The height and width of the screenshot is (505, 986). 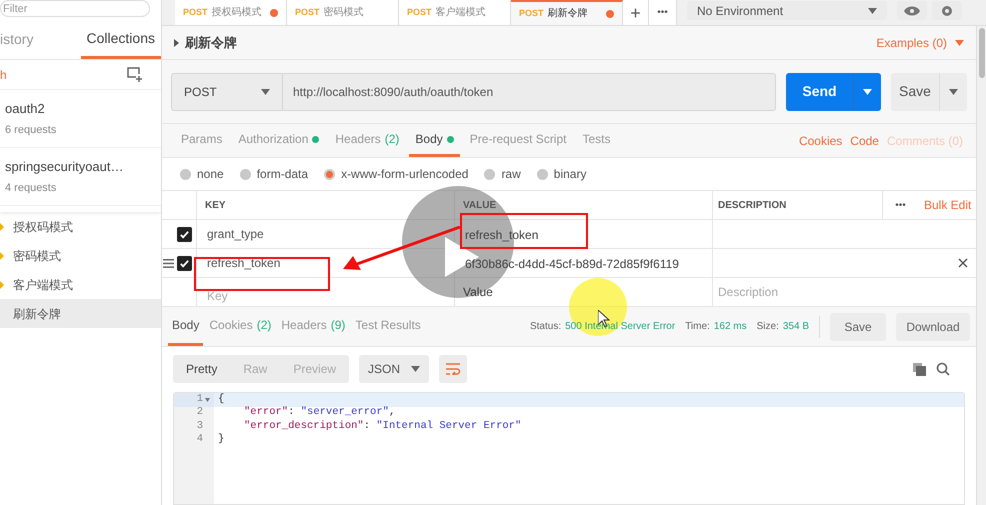 What do you see at coordinates (80, 313) in the screenshot?
I see `request-item: 刷新令牌` at bounding box center [80, 313].